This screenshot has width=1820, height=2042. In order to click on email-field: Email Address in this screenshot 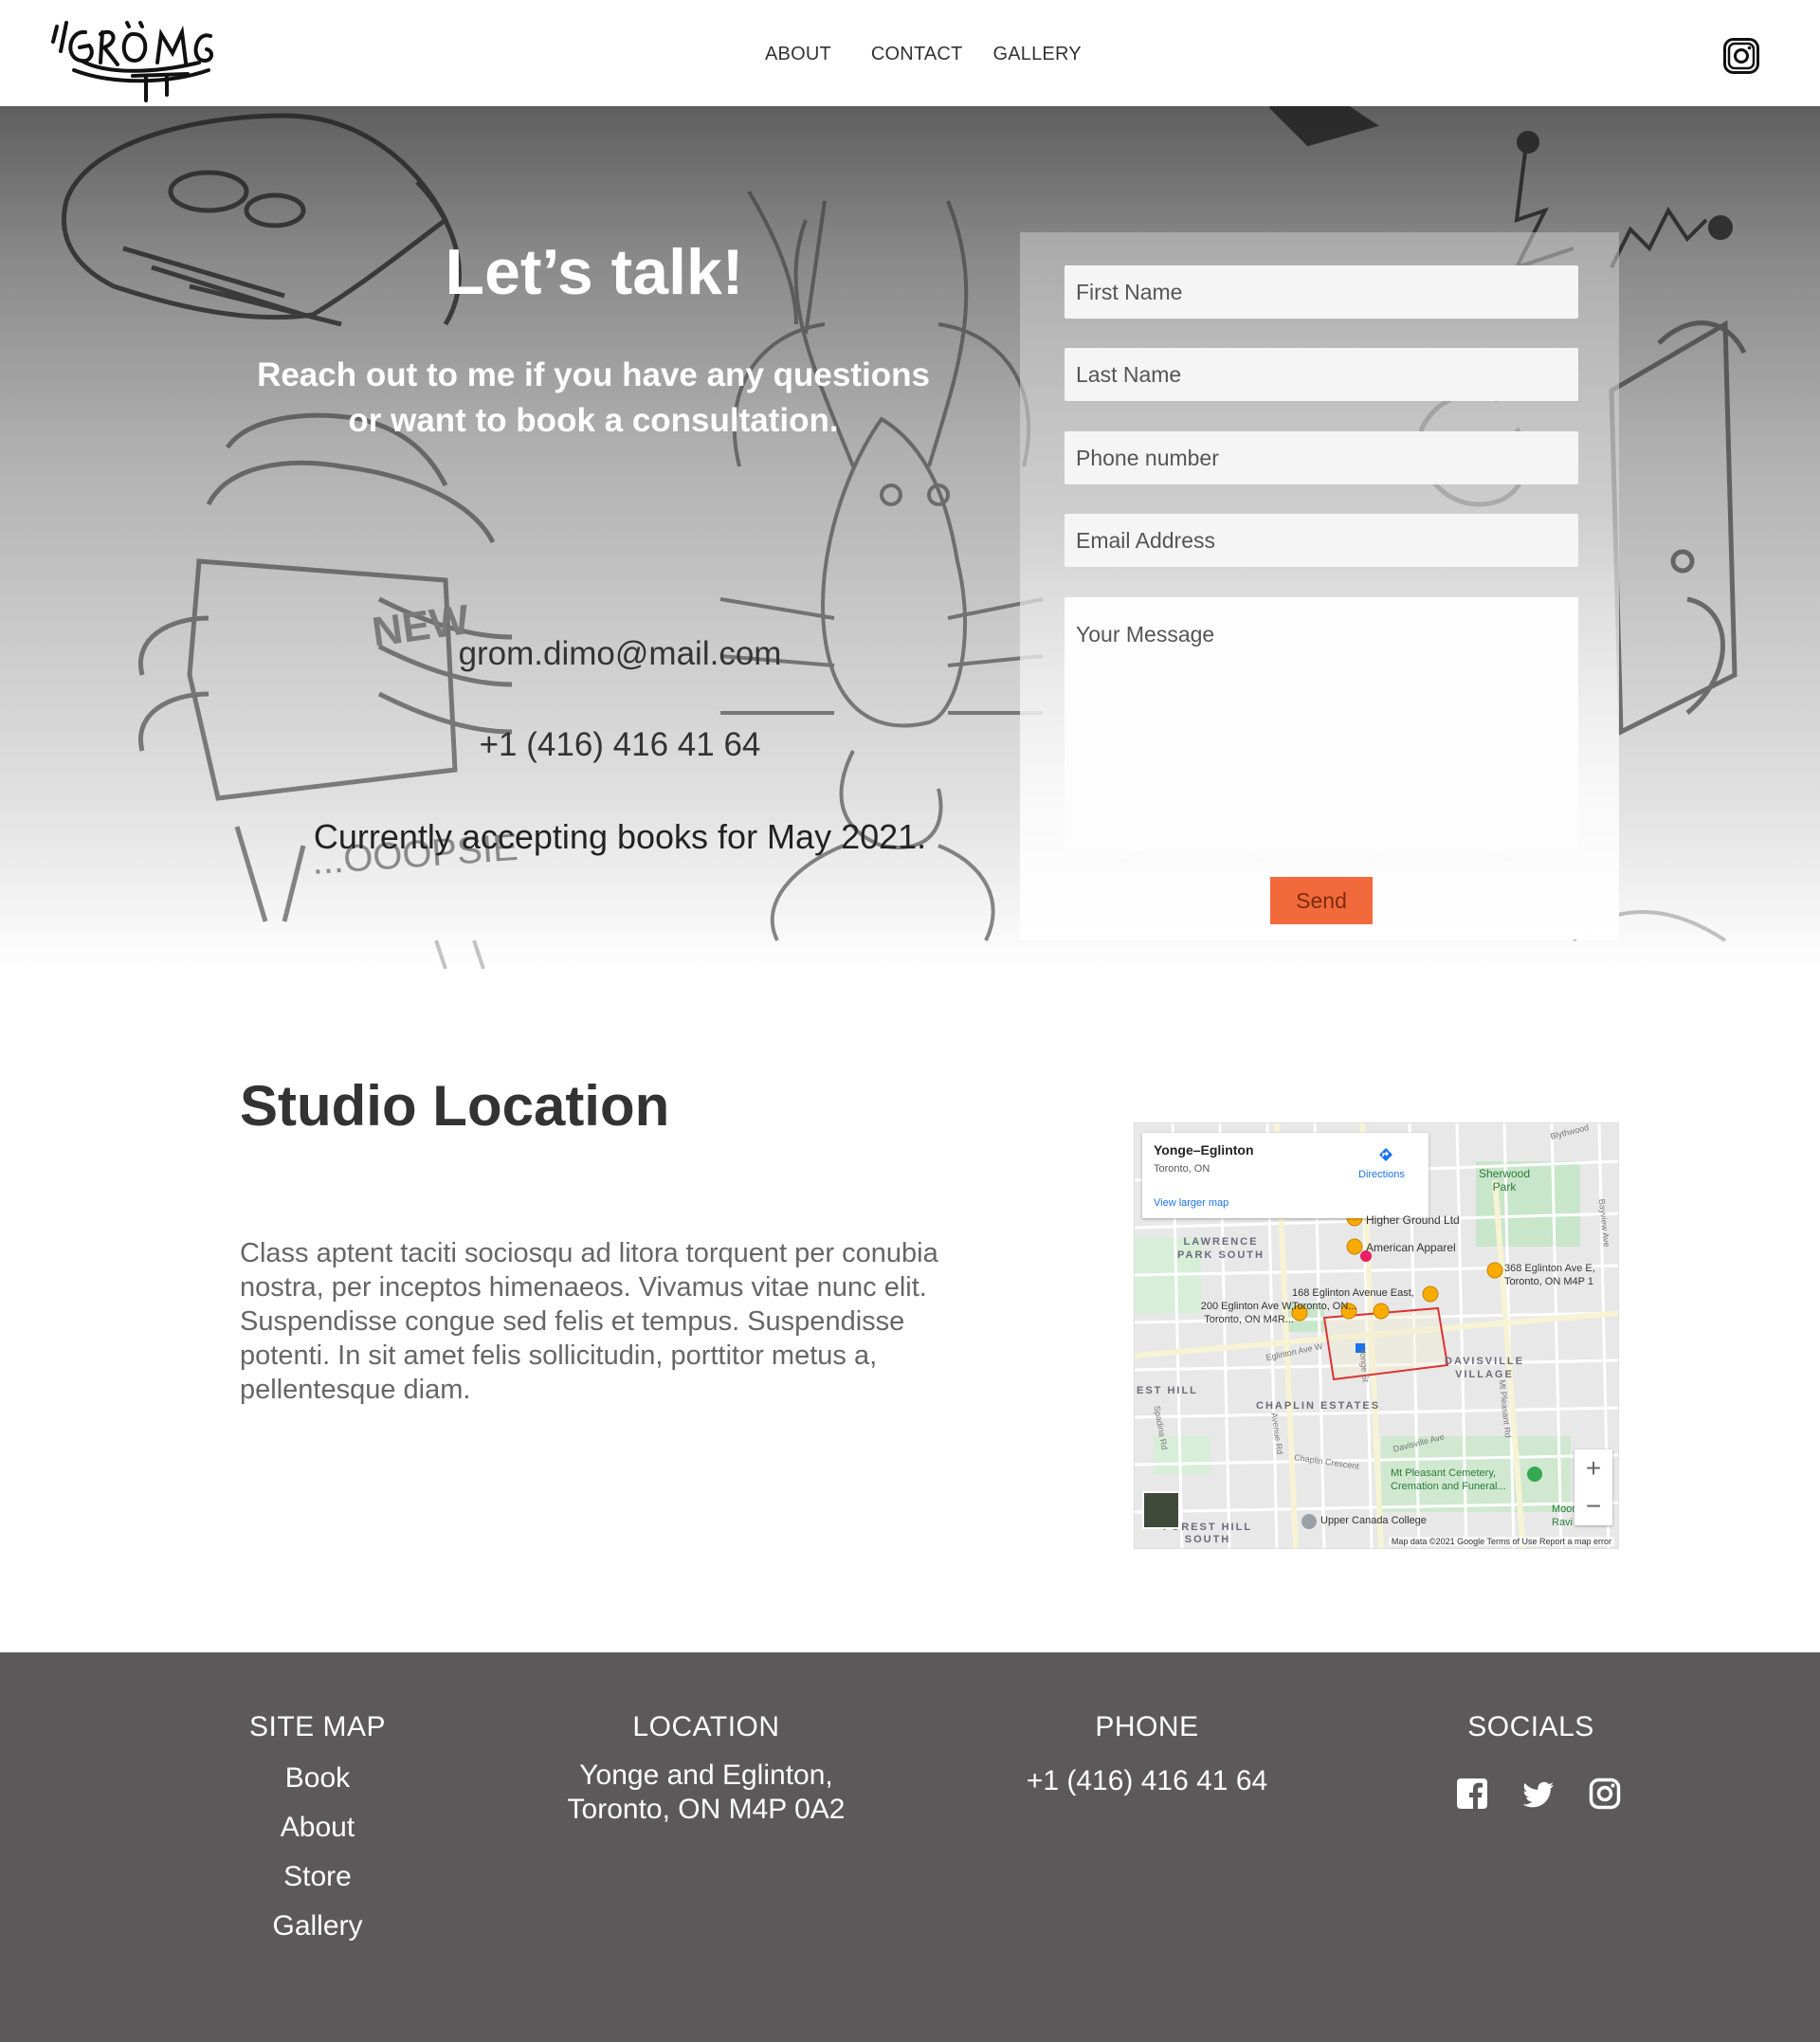, I will do `click(1321, 540)`.